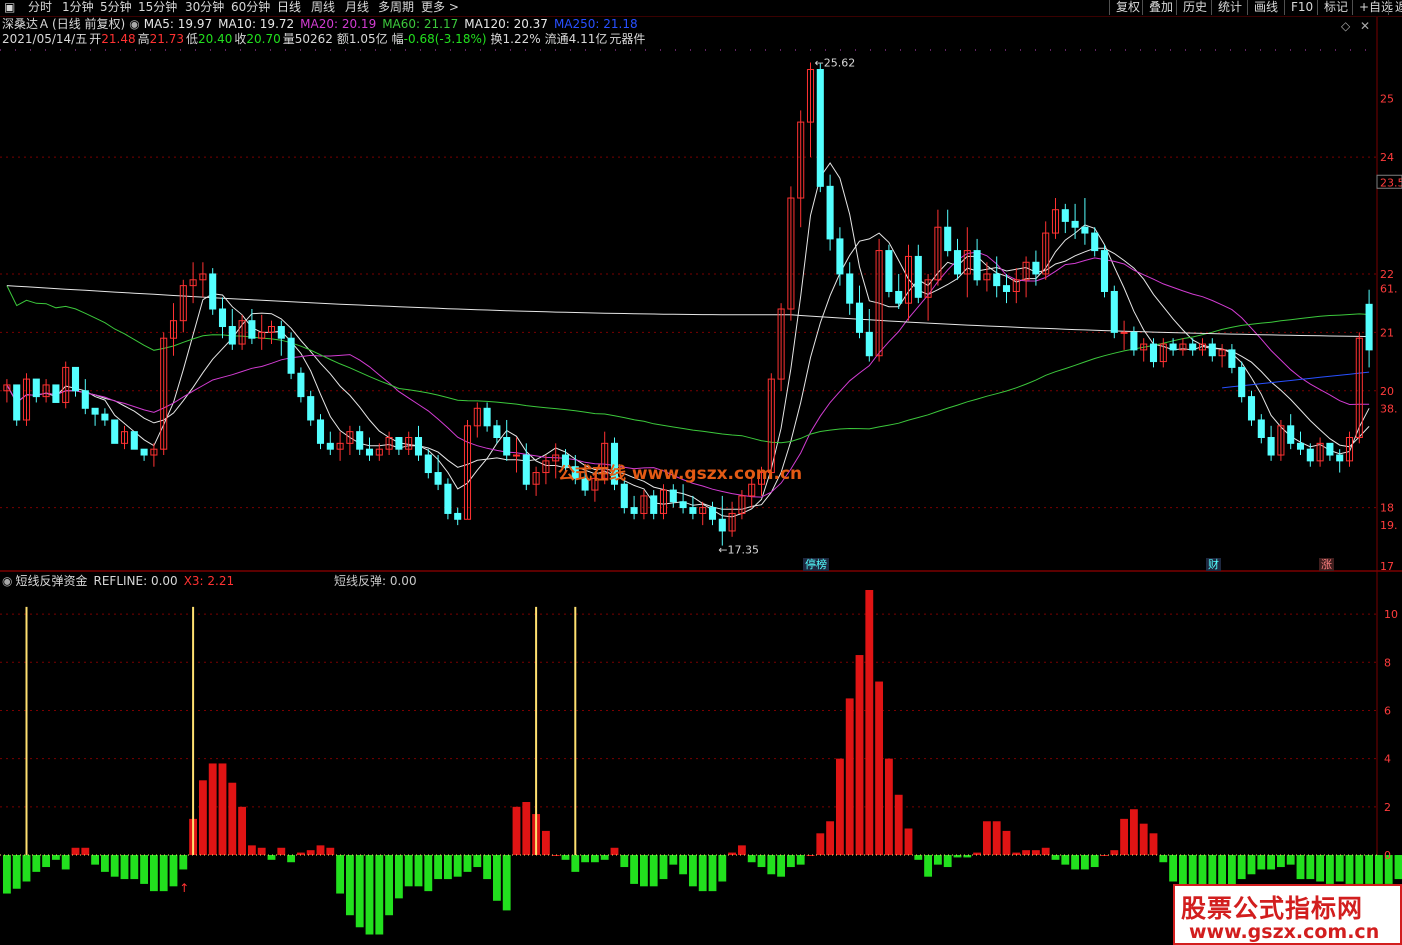  Describe the element at coordinates (396, 7) in the screenshot. I see `tab-9: 多周期` at that location.